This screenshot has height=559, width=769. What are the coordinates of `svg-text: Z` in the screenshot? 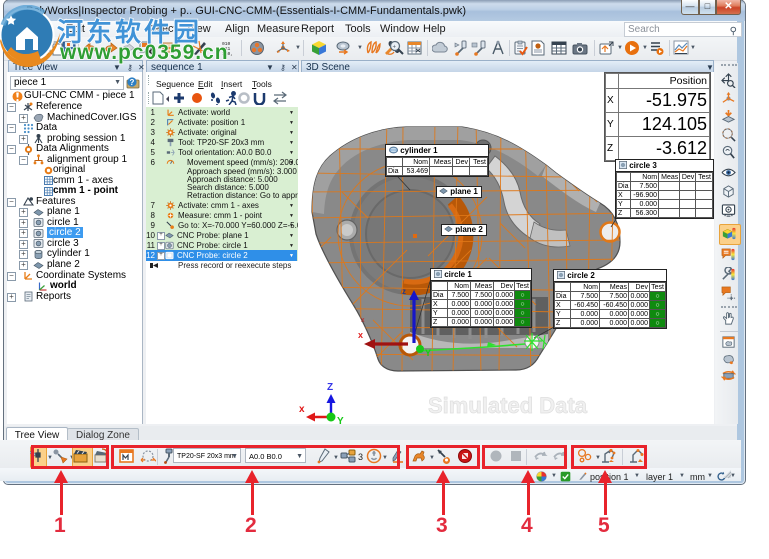 It's located at (330, 387).